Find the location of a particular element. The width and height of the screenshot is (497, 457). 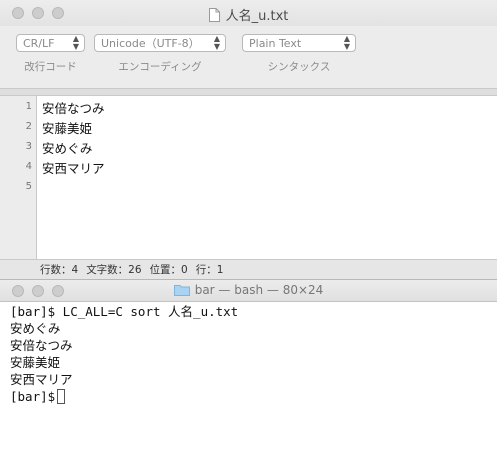

line-ending-select: CR/LF ▲ ▼ is located at coordinates (50, 43).